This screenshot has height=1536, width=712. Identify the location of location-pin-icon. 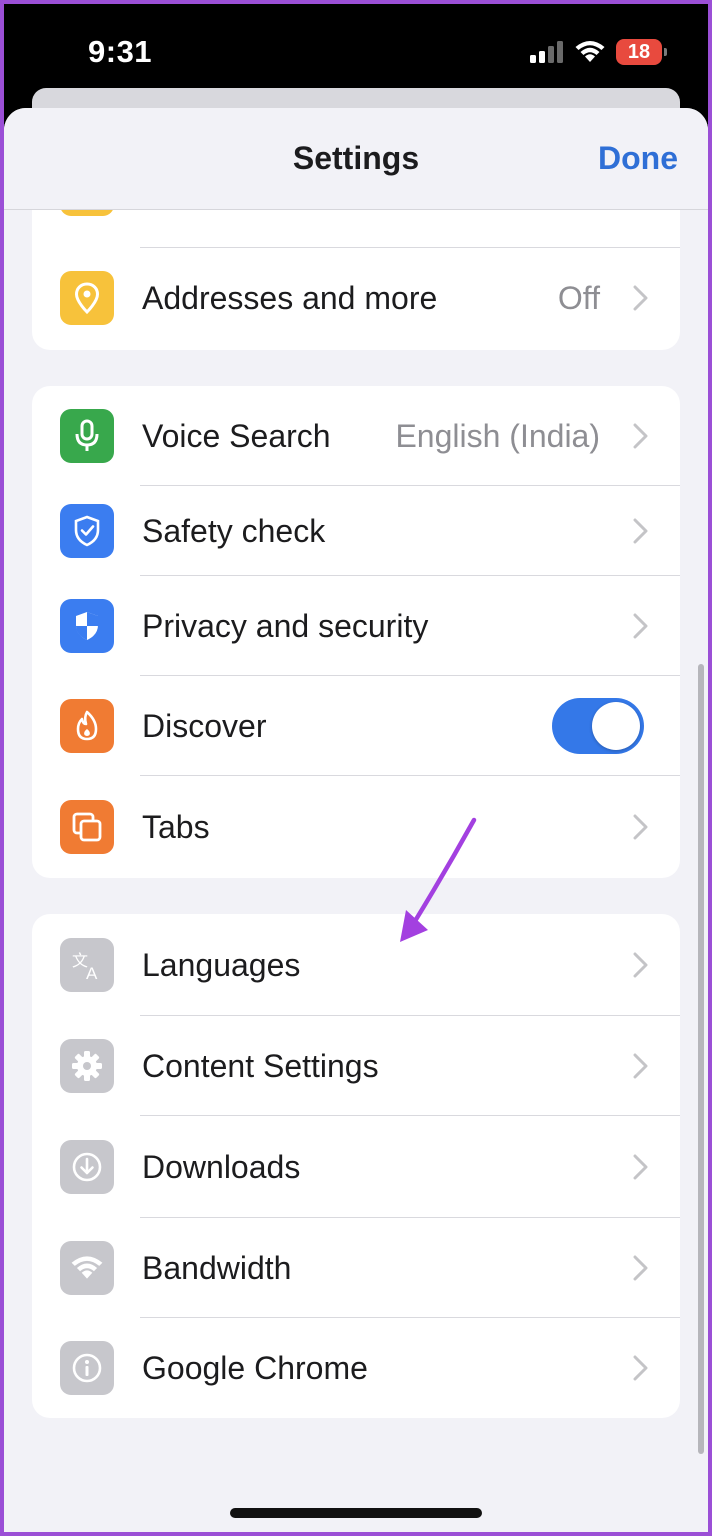
(87, 298).